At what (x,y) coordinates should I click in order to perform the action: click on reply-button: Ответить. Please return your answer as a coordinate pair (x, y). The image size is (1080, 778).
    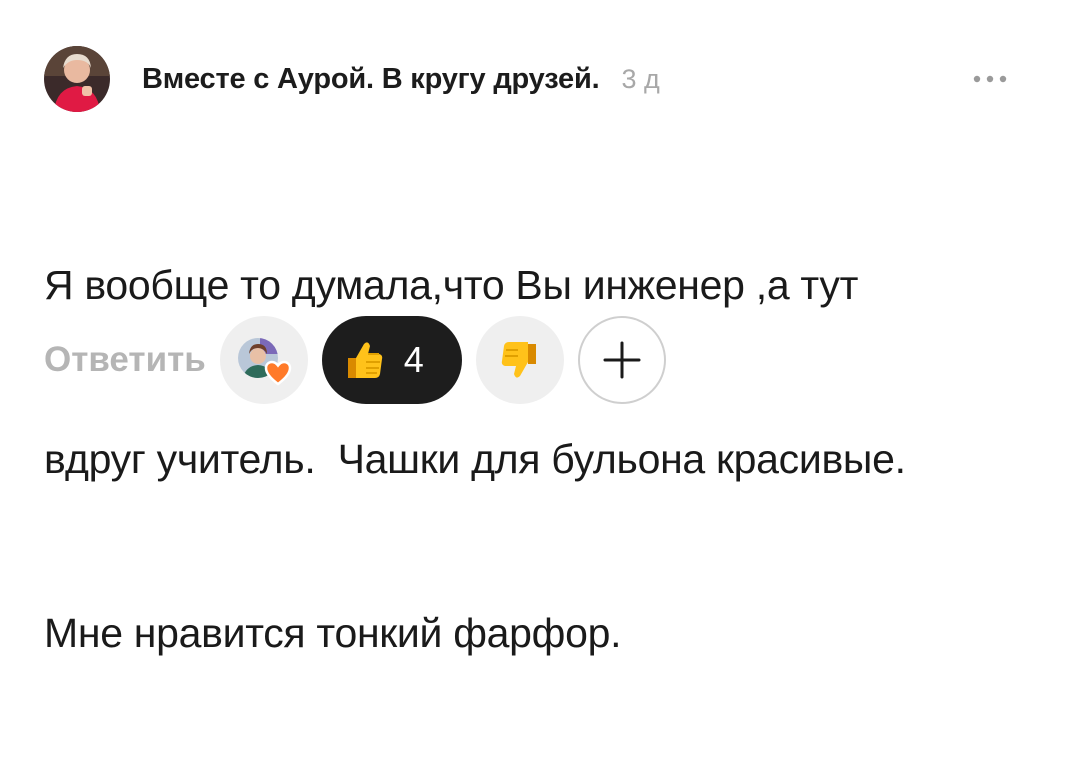
    Looking at the image, I should click on (125, 360).